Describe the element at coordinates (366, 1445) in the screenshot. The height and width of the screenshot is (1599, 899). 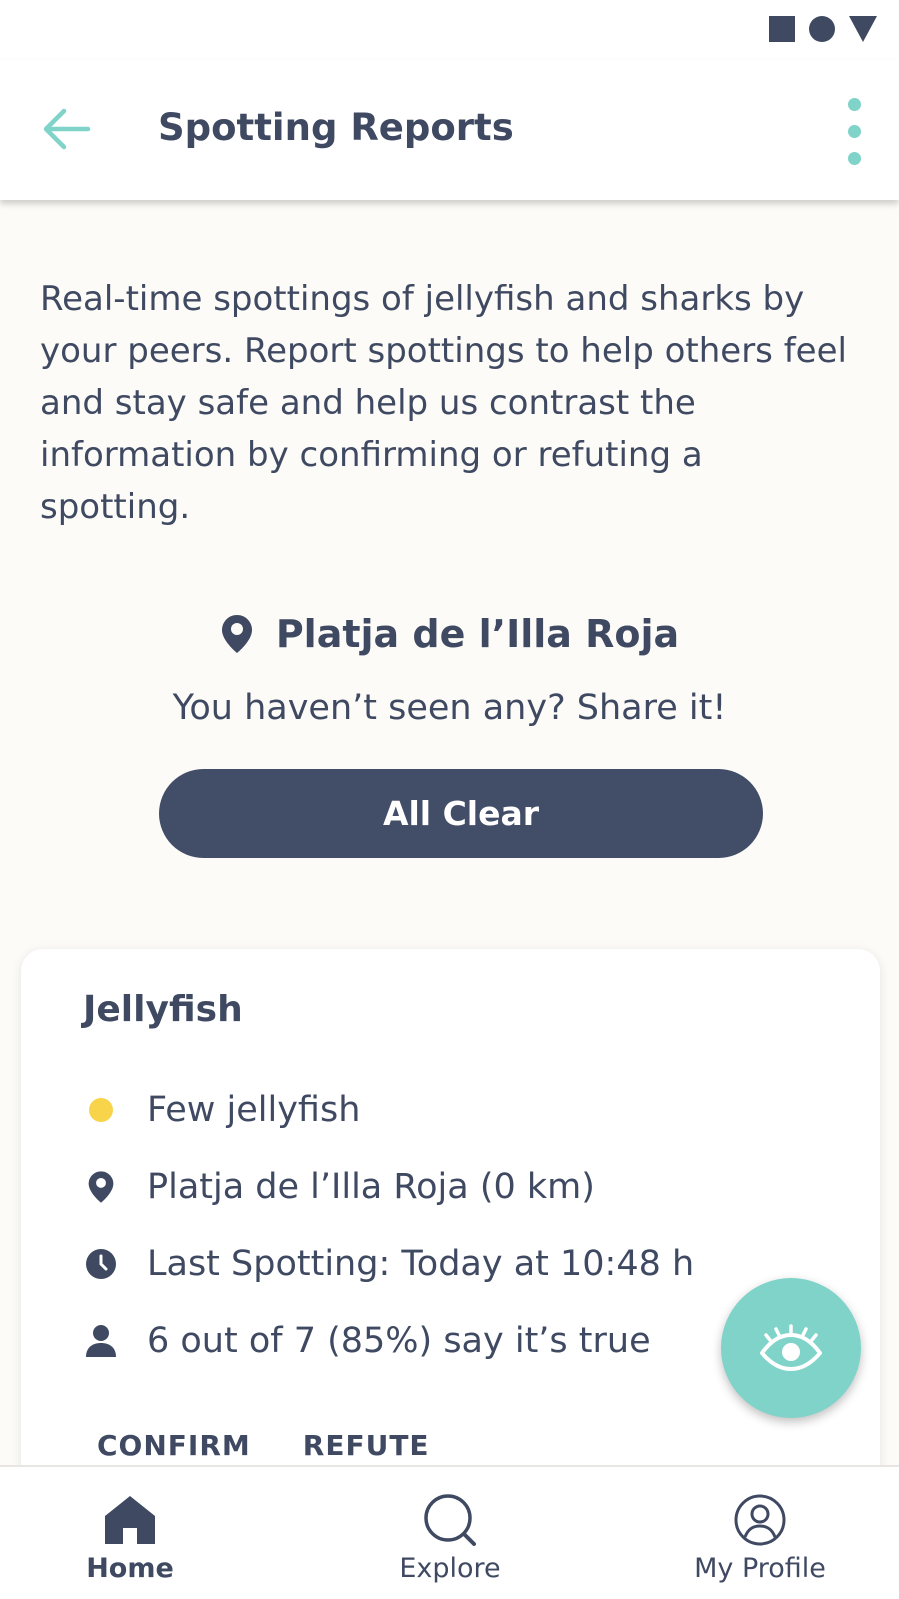
I see `refute-button: REFUTE` at that location.